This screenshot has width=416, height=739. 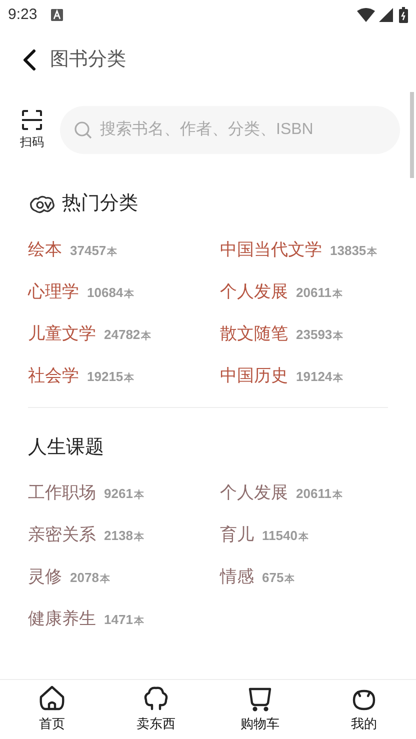 What do you see at coordinates (156, 709) in the screenshot?
I see `nav-tab: 卖东西` at bounding box center [156, 709].